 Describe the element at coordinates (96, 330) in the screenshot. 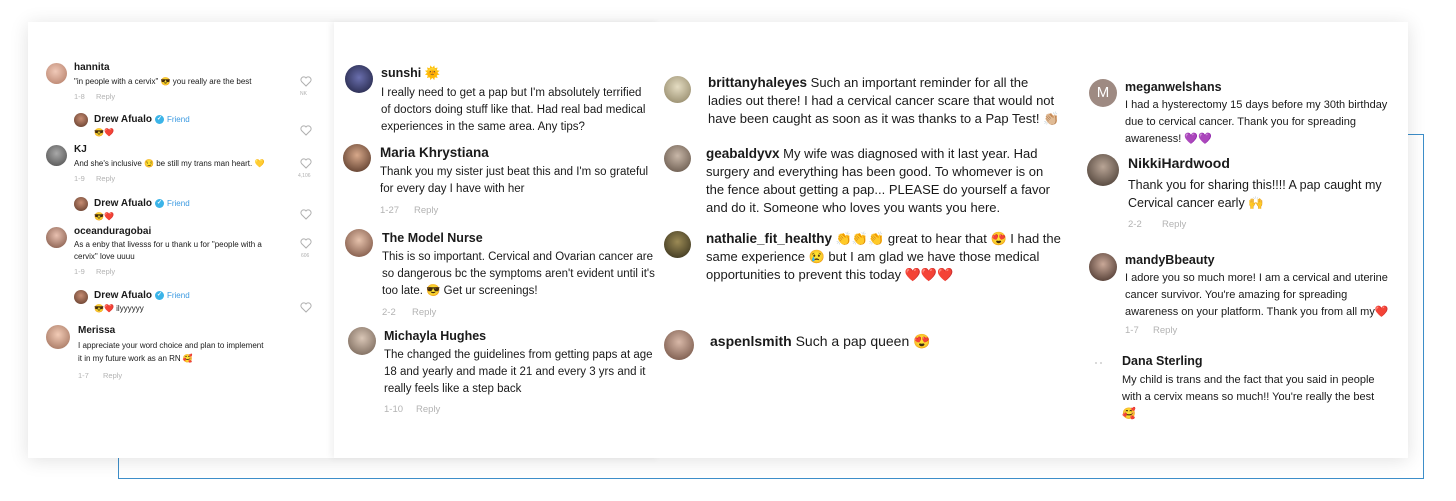

I see `comment-author: Merissa` at that location.